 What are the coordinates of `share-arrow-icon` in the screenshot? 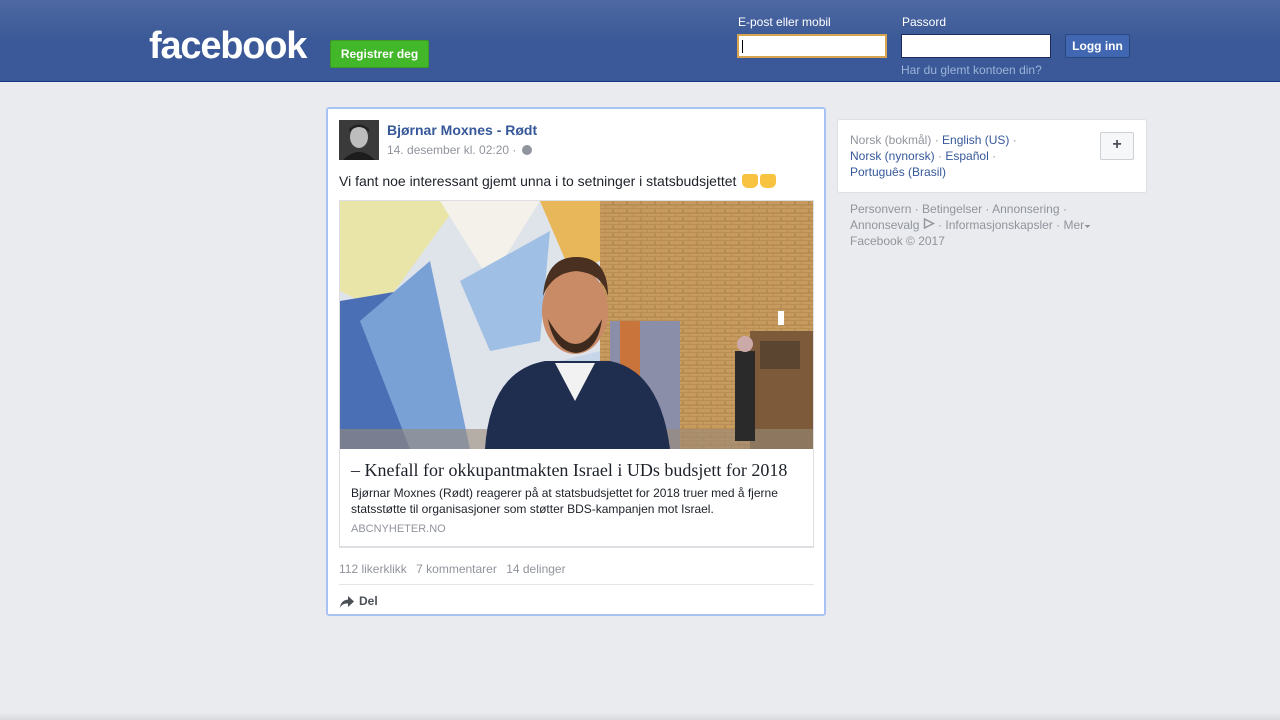 It's located at (347, 602).